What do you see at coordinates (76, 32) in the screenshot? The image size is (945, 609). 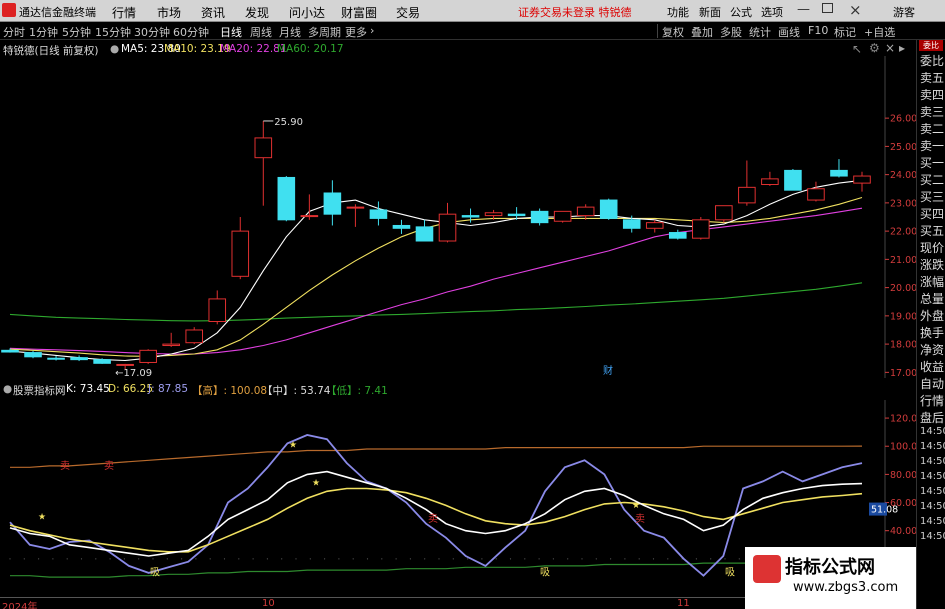 I see `period-5min: 5分钟` at bounding box center [76, 32].